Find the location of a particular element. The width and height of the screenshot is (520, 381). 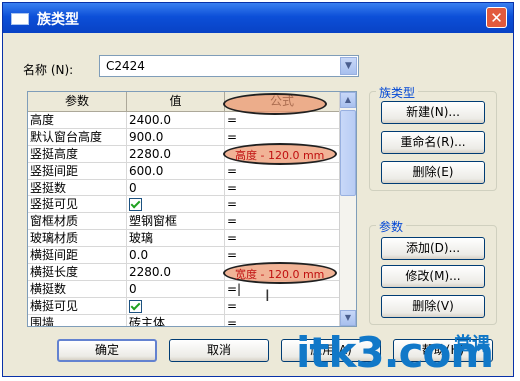

column-header-value: 值 is located at coordinates (176, 101).